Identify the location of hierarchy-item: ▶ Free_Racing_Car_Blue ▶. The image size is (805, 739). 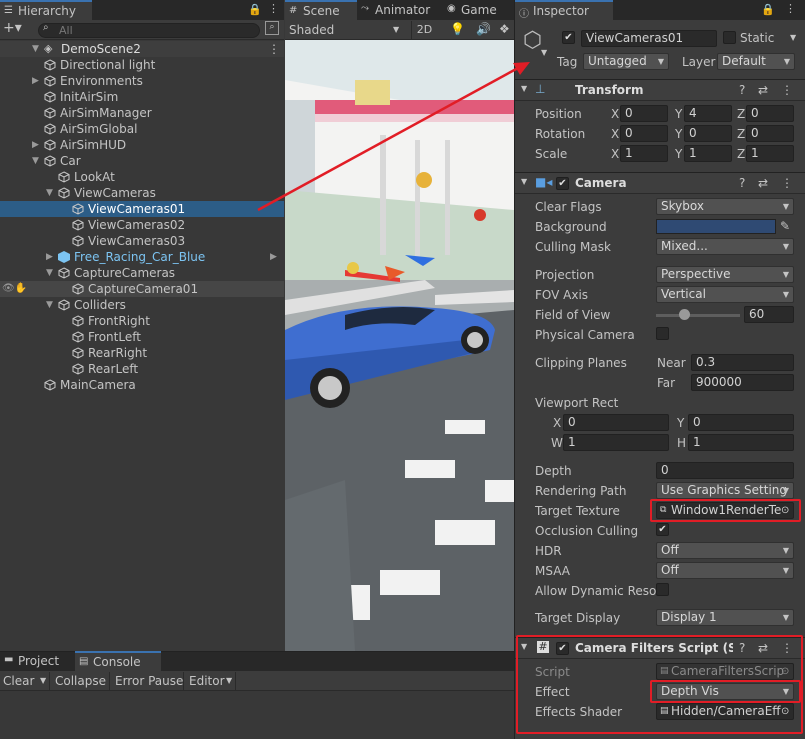
(142, 257).